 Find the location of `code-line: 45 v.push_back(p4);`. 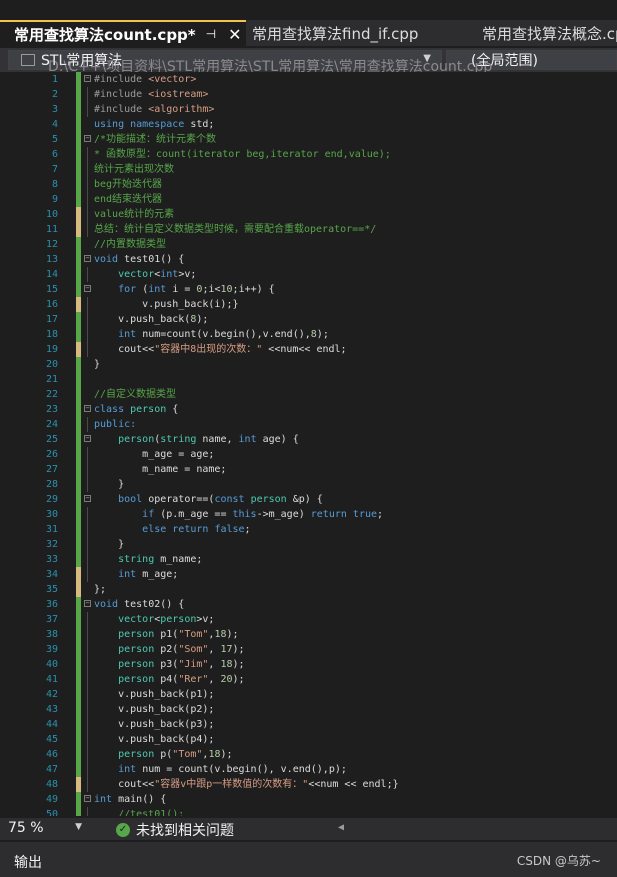

code-line: 45 v.push_back(p4); is located at coordinates (308, 739).